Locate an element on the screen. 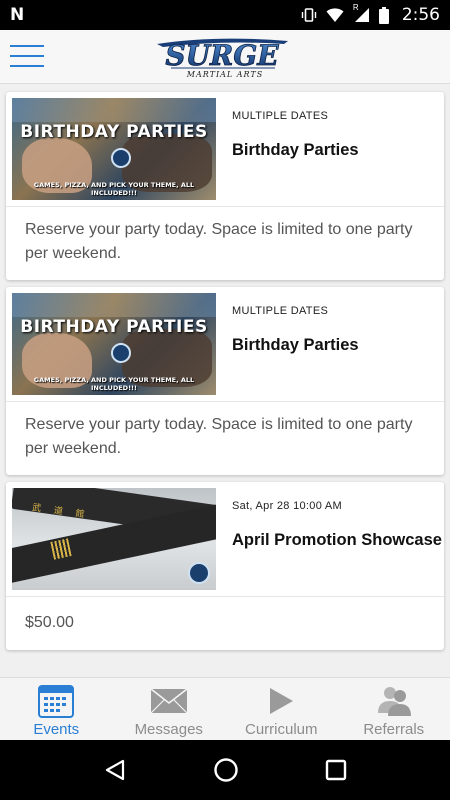 The image size is (450, 800). bottom-nav: Events Messages Curriculum Referrals is located at coordinates (225, 708).